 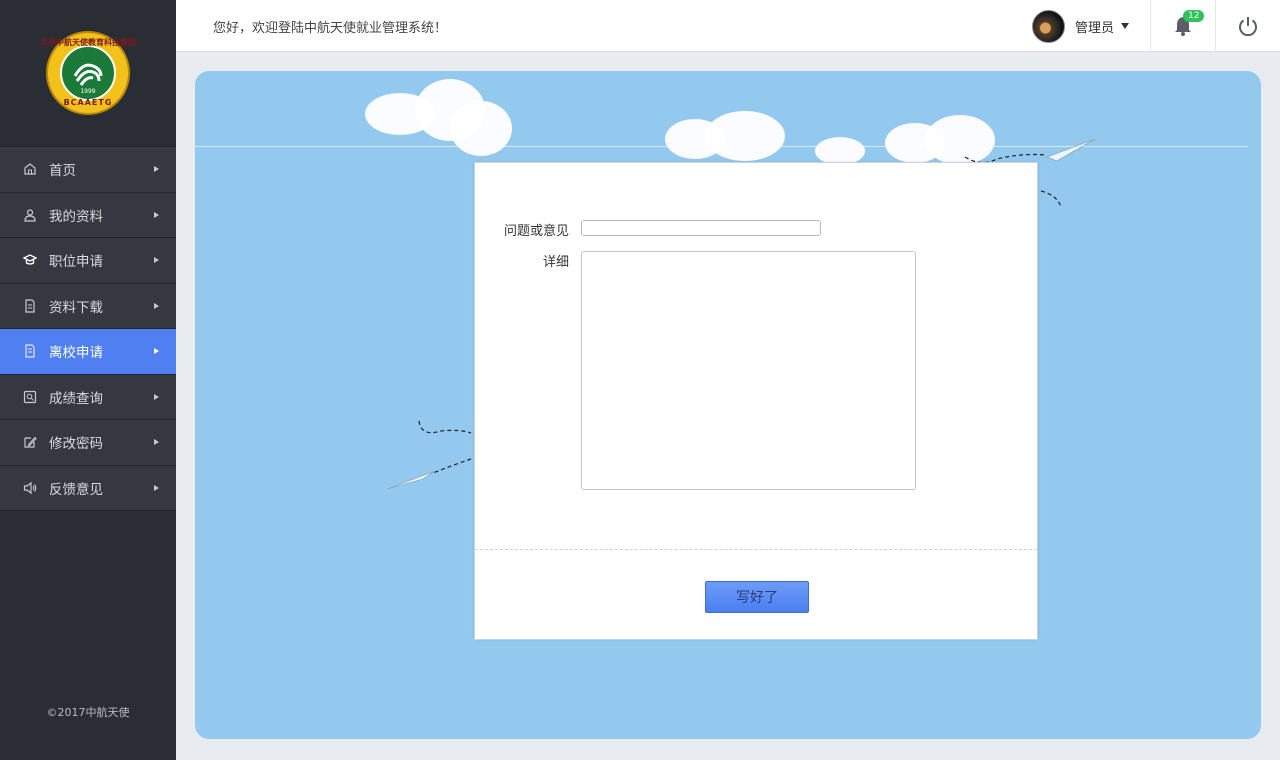 What do you see at coordinates (429, 455) in the screenshot?
I see `paper-plane-icon` at bounding box center [429, 455].